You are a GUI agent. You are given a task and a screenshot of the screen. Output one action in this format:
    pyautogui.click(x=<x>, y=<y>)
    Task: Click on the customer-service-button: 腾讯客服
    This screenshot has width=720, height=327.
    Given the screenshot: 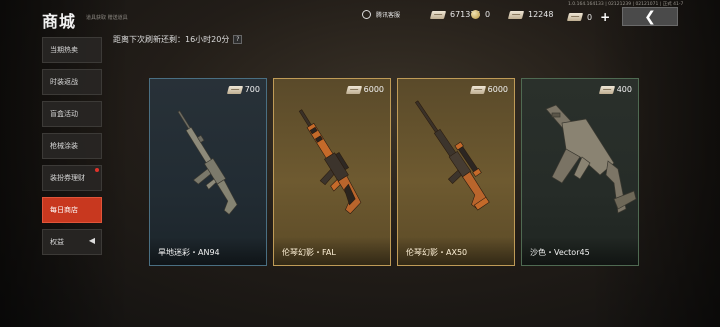 What is the action you would take?
    pyautogui.click(x=381, y=14)
    